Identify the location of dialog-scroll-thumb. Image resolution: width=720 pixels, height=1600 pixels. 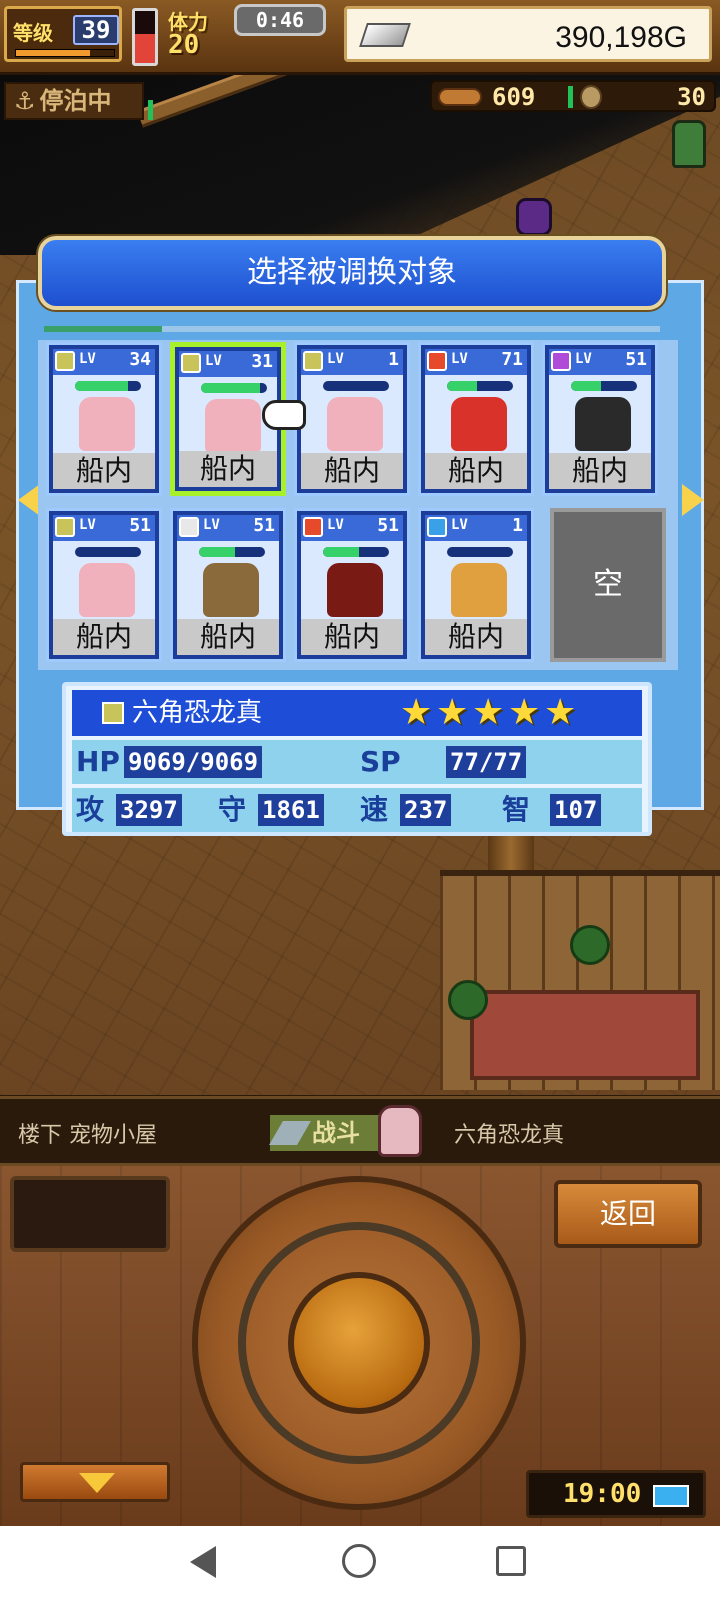
(103, 329).